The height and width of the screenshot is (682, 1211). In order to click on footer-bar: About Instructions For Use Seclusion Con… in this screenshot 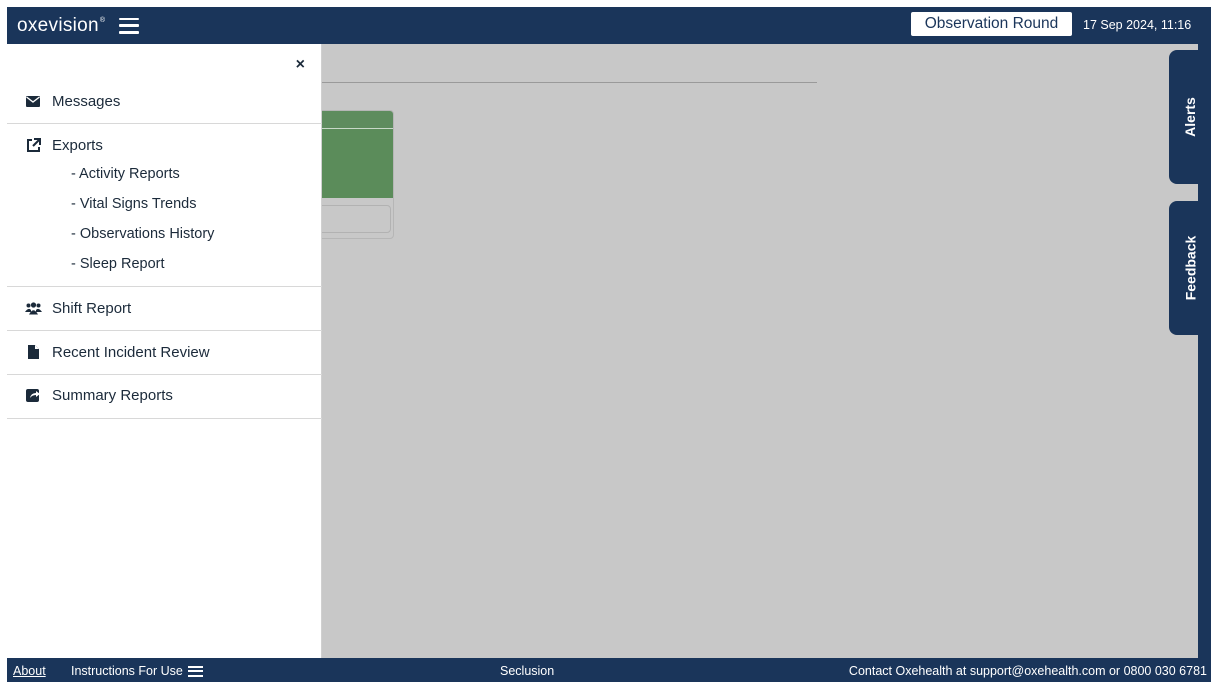, I will do `click(609, 670)`.